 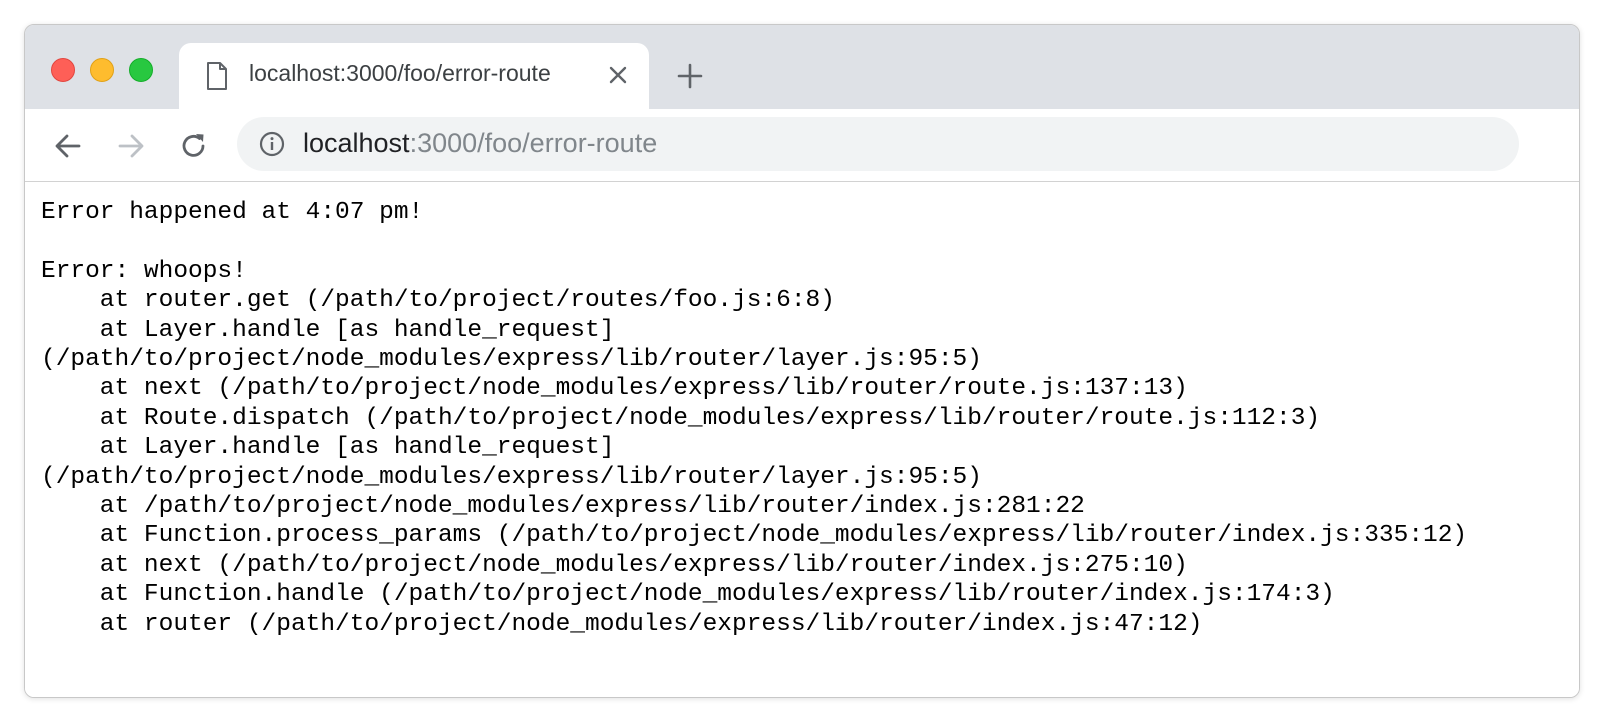 What do you see at coordinates (232, 212) in the screenshot?
I see `error-line: Error happened at 4:07 pm!` at bounding box center [232, 212].